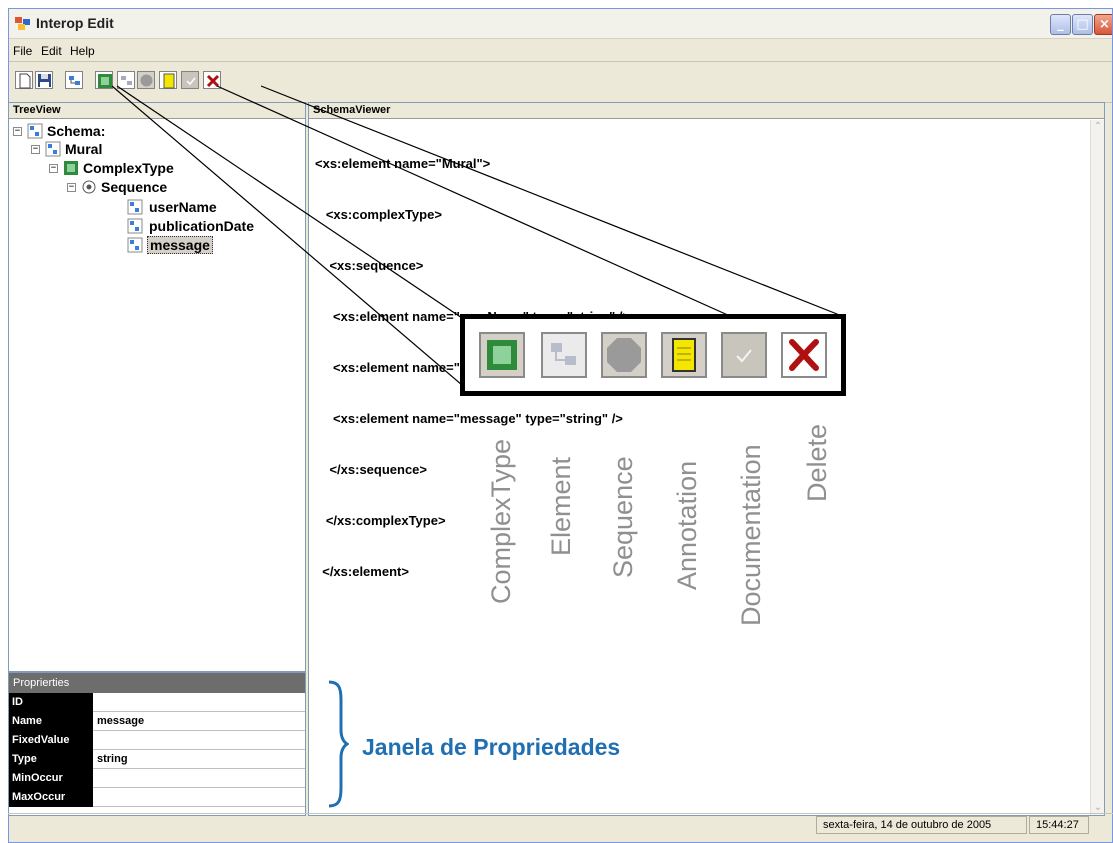  What do you see at coordinates (687, 525) in the screenshot?
I see `label-annotation: Annotation` at bounding box center [687, 525].